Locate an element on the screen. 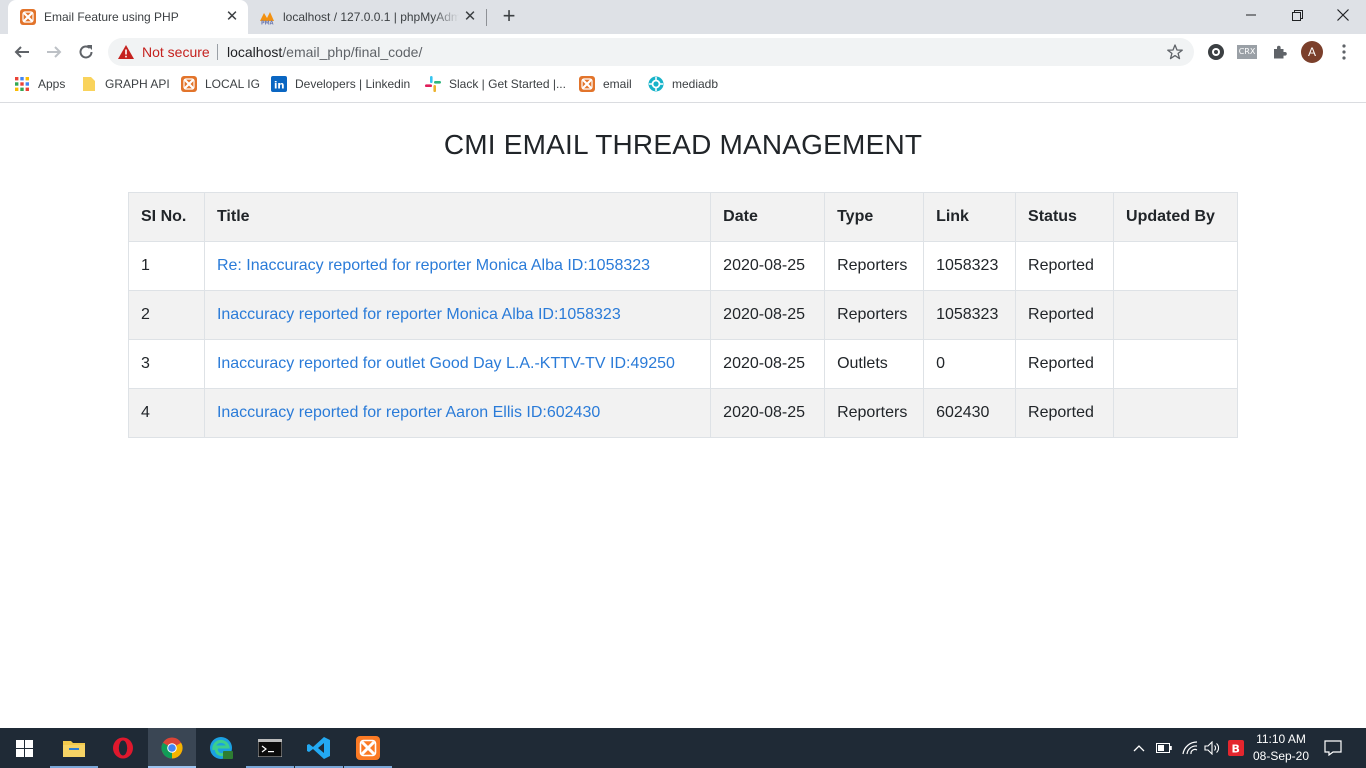 Image resolution: width=1366 pixels, height=768 pixels. back-button is located at coordinates (22, 52).